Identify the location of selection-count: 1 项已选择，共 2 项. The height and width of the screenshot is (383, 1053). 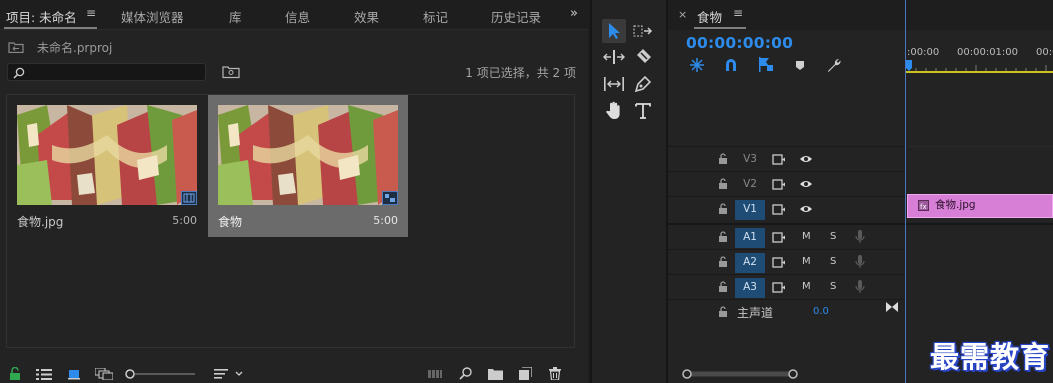
(520, 73).